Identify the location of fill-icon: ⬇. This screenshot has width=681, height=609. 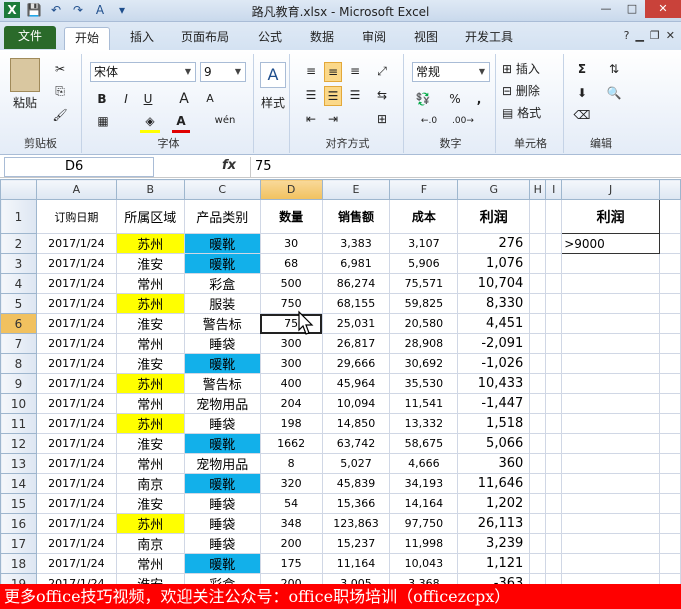
(582, 93).